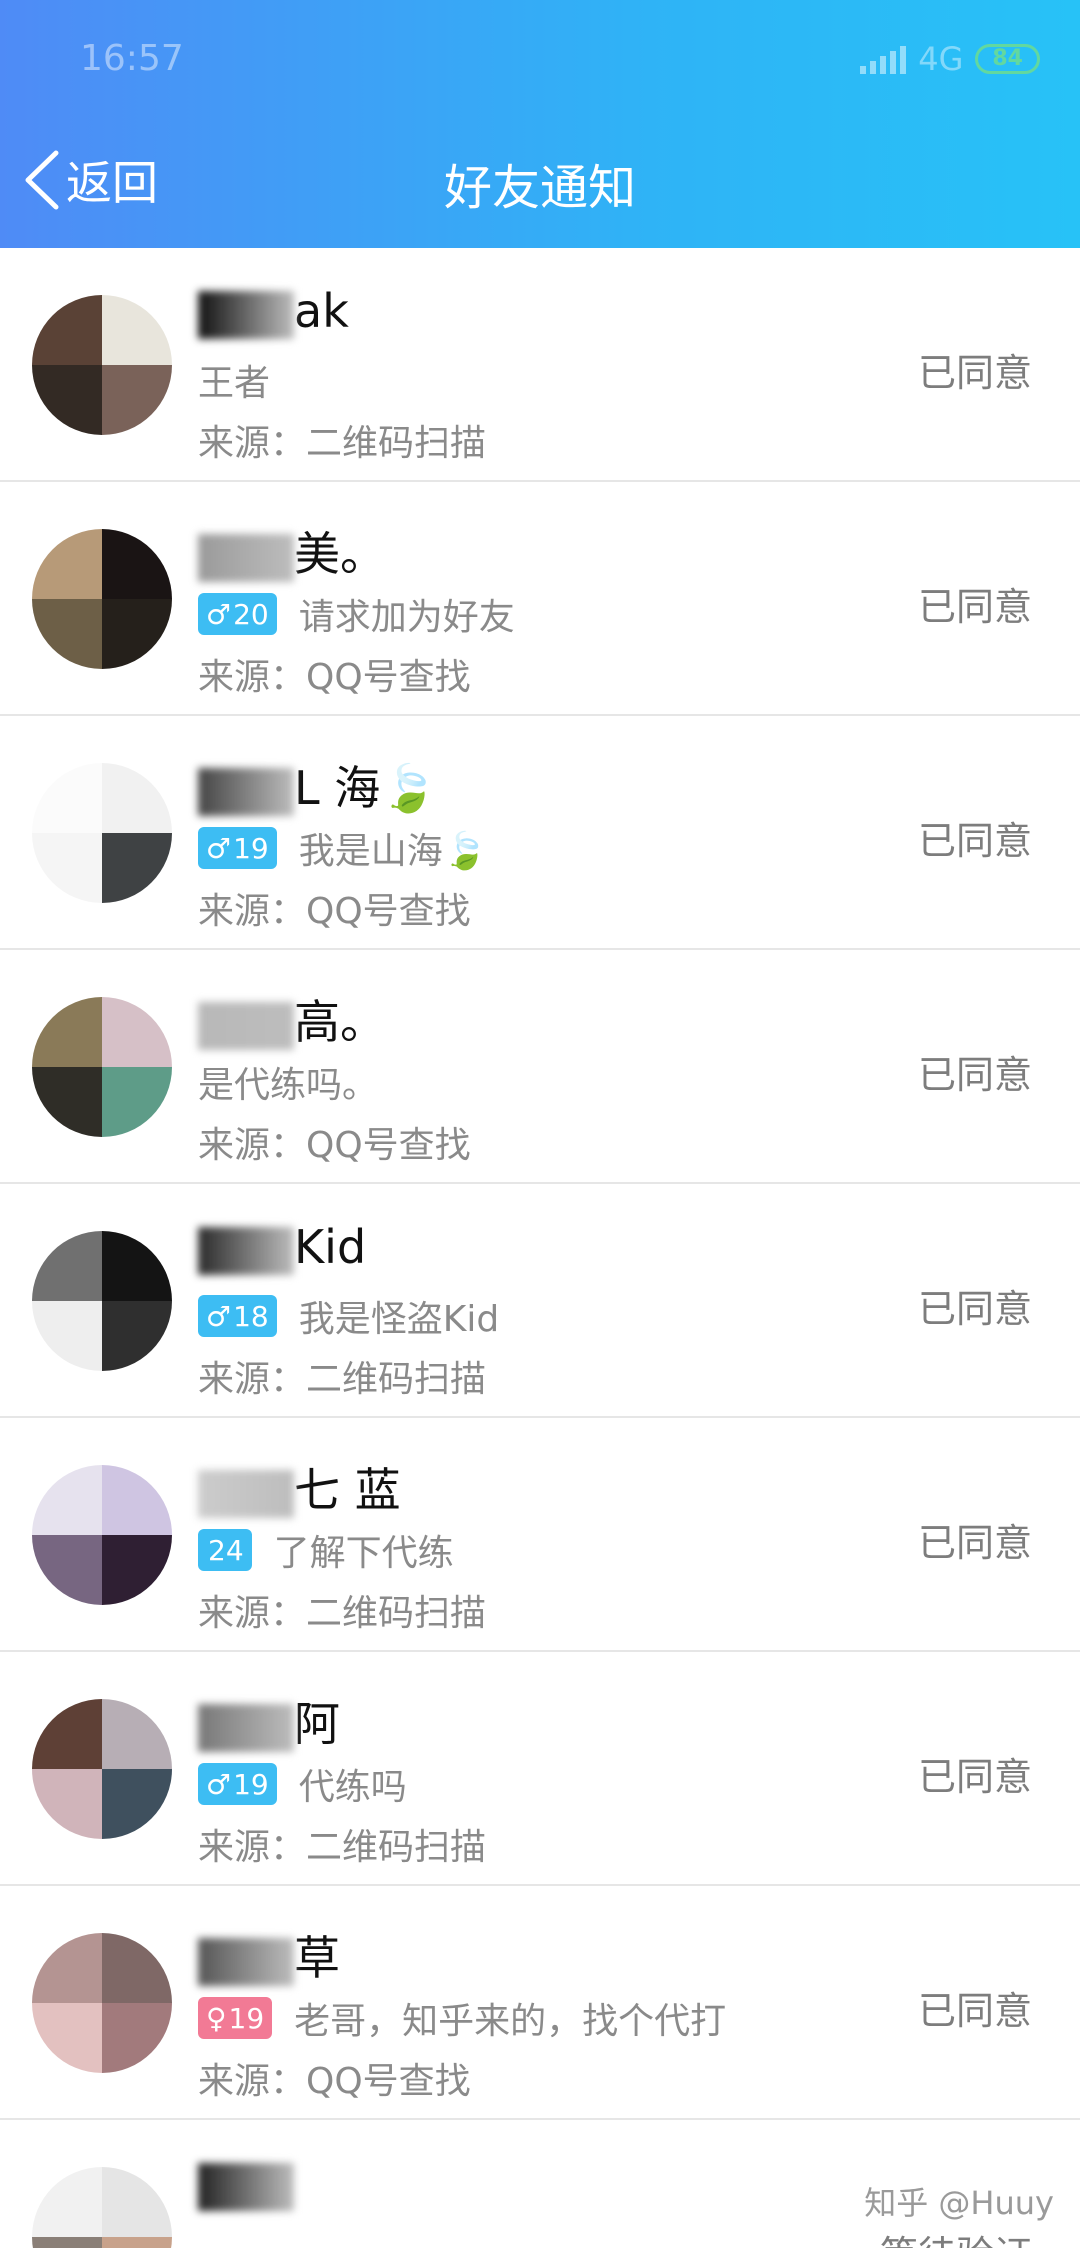 The width and height of the screenshot is (1080, 2248). What do you see at coordinates (302, 1784) in the screenshot?
I see `request-message-line: ♂ 19 代练吗` at bounding box center [302, 1784].